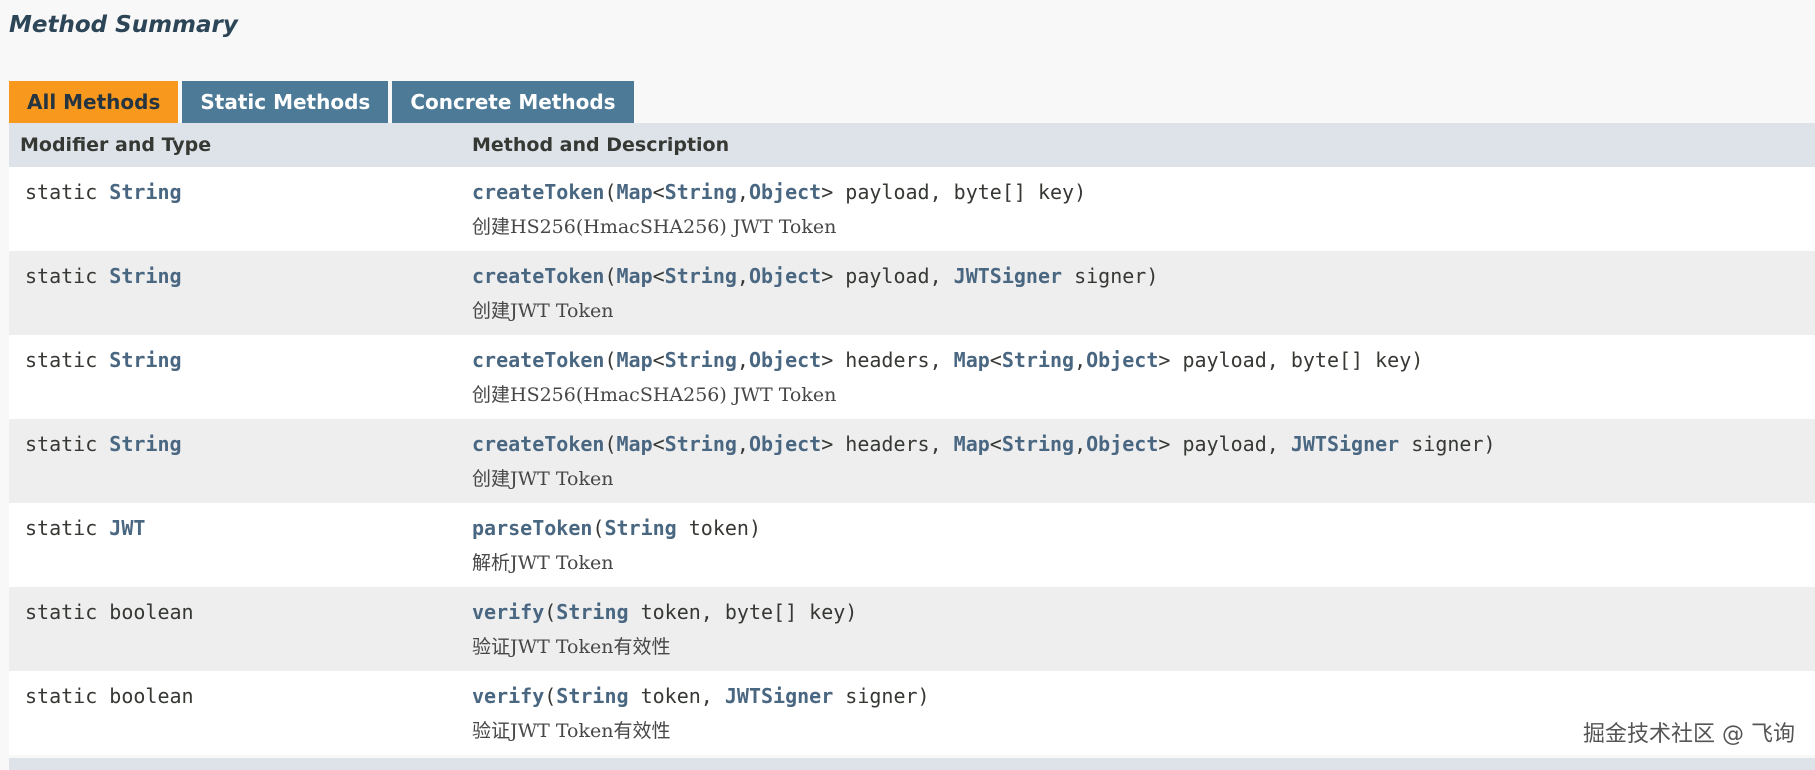  I want to click on signature-text: > payload,, so click(887, 276).